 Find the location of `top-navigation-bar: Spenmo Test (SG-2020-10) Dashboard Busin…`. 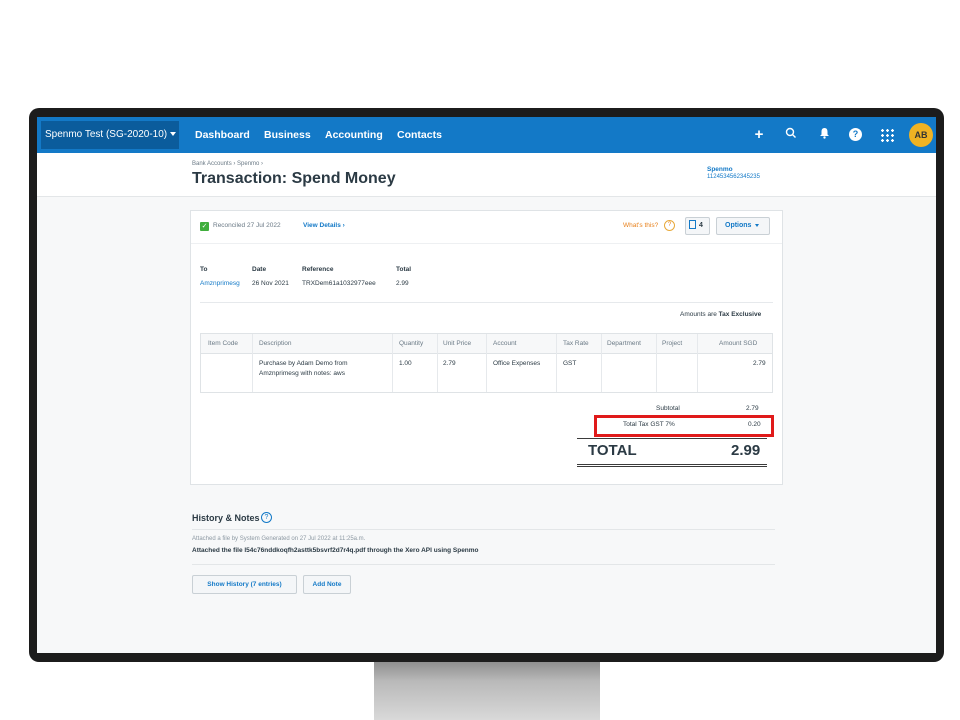

top-navigation-bar: Spenmo Test (SG-2020-10) Dashboard Busin… is located at coordinates (486, 135).